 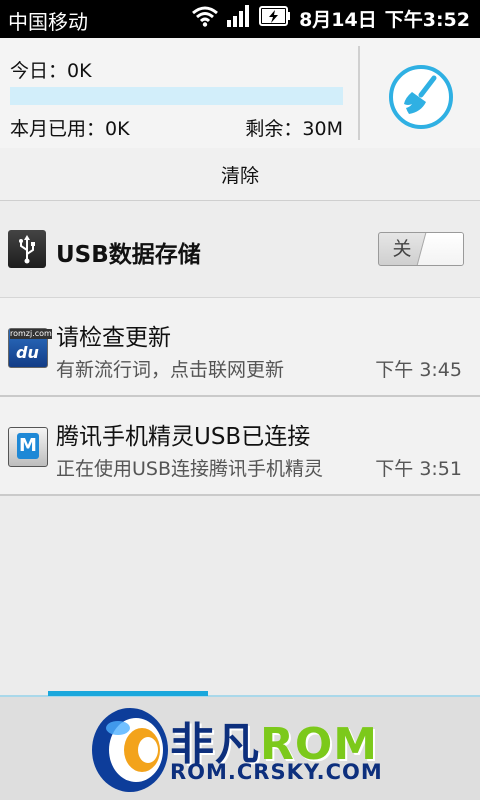 I want to click on today-usage: 今日：0K, so click(x=51, y=71).